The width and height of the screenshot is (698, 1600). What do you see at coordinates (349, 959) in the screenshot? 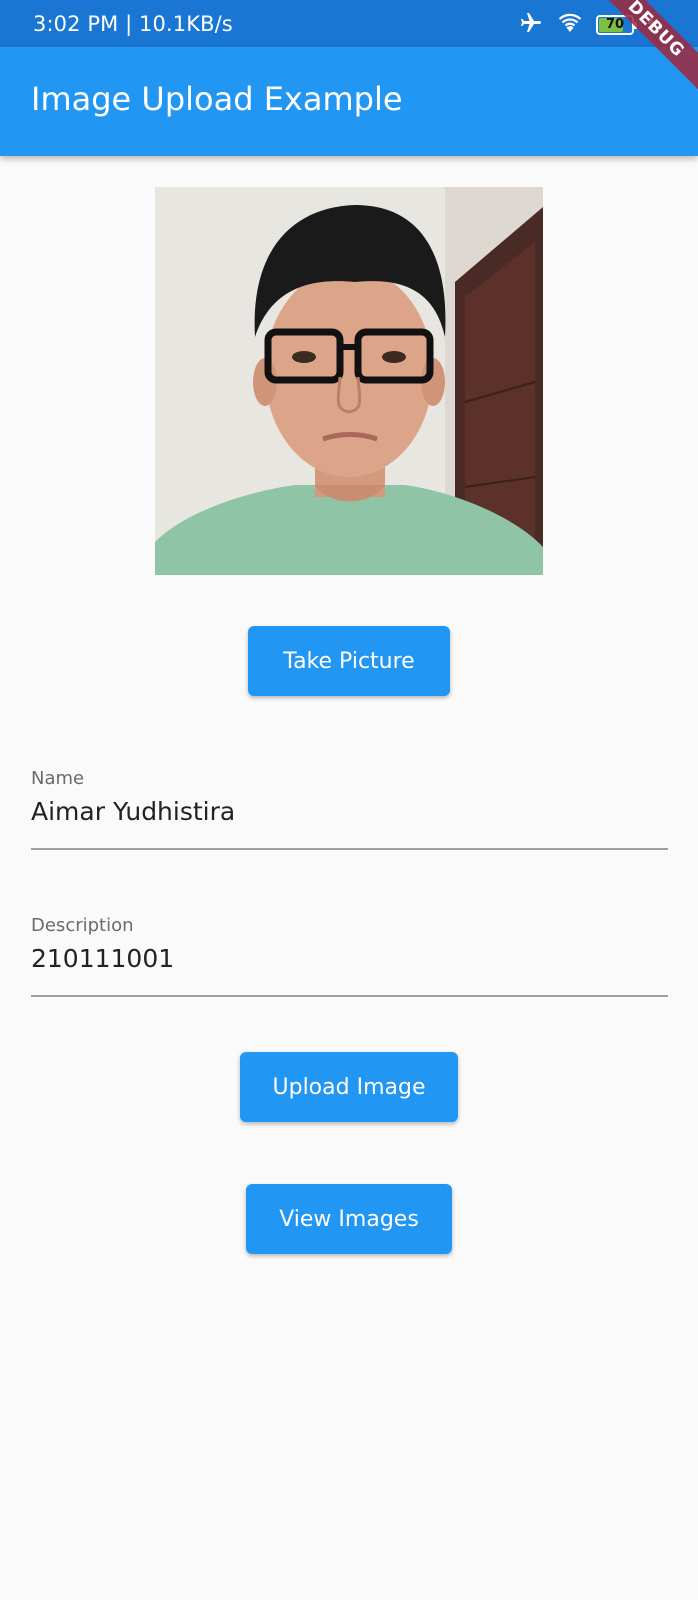
I see `description-field-value: 210111001` at bounding box center [349, 959].